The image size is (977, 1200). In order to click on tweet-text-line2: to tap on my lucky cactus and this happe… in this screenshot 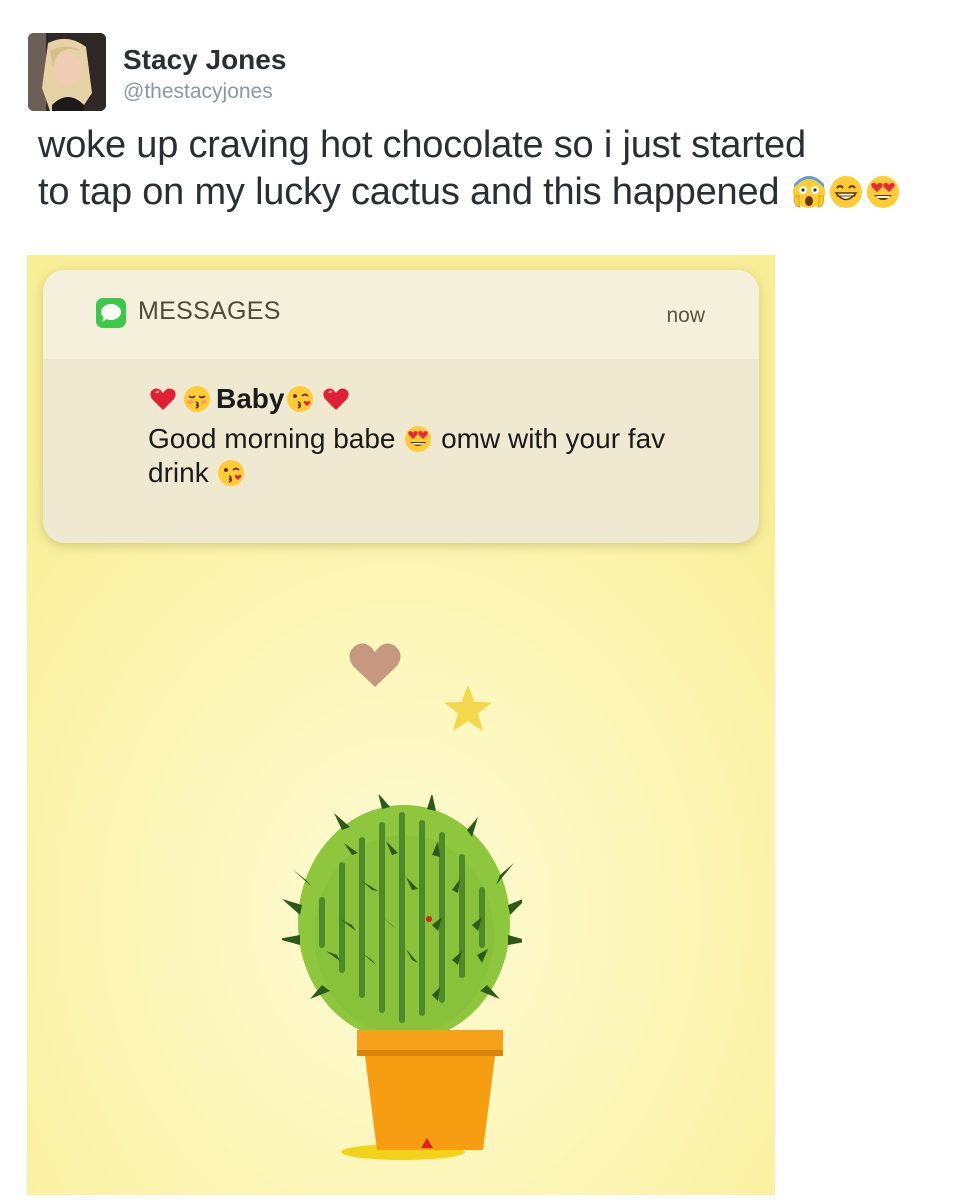, I will do `click(409, 192)`.